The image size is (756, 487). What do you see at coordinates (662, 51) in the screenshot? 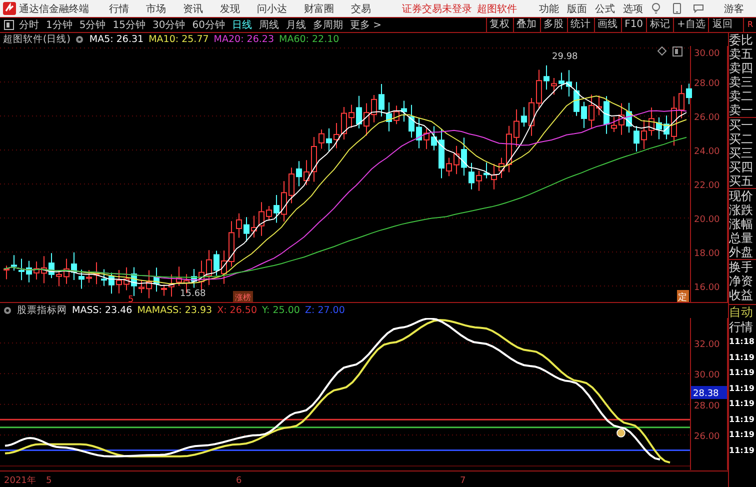
I see `diamond-icon` at bounding box center [662, 51].